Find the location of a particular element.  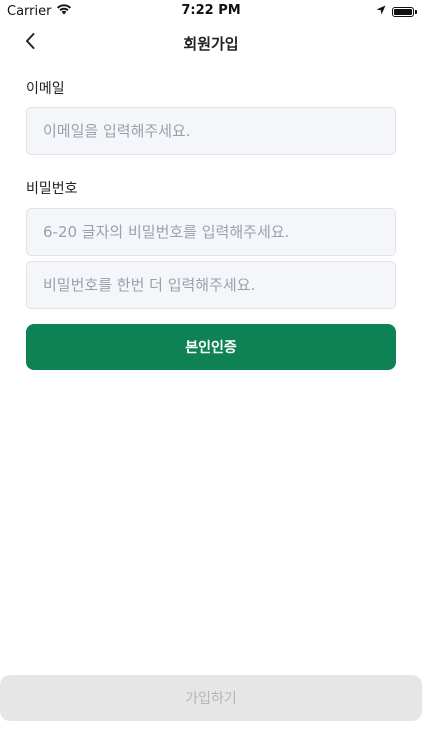

email-label: 이메일 is located at coordinates (45, 89).